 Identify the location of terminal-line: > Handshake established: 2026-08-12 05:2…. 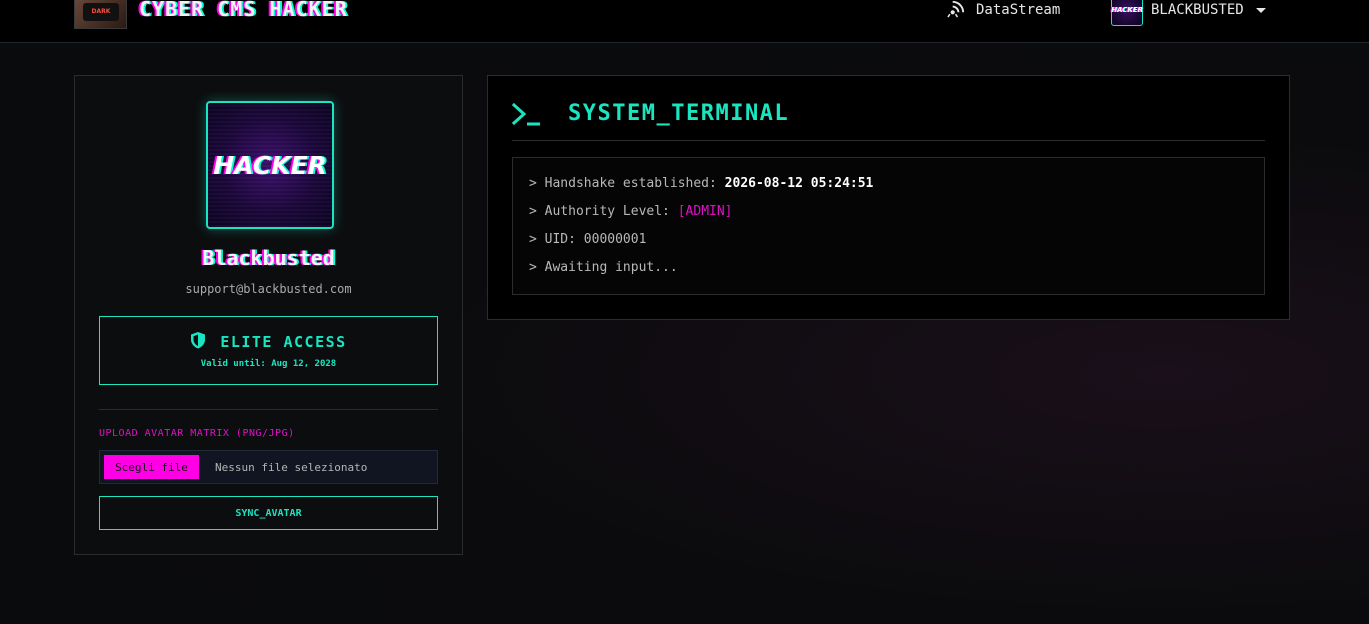
(896, 190).